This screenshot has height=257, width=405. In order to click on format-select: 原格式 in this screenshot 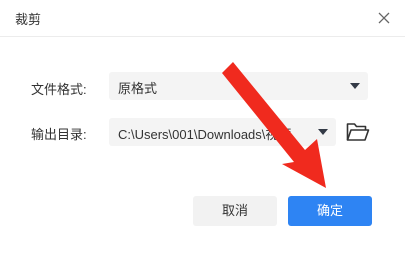, I will do `click(238, 86)`.